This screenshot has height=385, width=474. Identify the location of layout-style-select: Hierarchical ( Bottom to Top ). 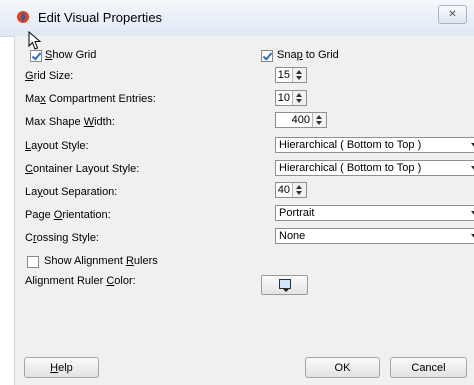
(374, 145).